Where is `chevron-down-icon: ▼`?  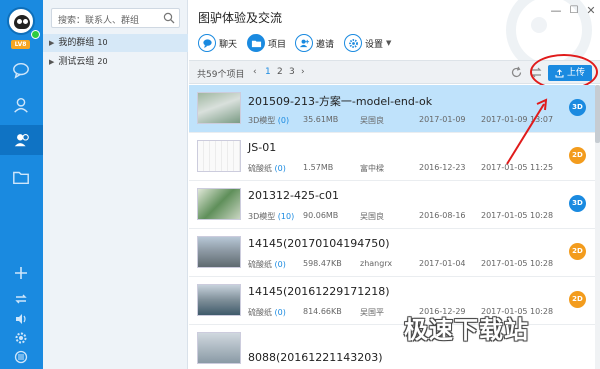
chevron-down-icon: ▼ is located at coordinates (389, 43).